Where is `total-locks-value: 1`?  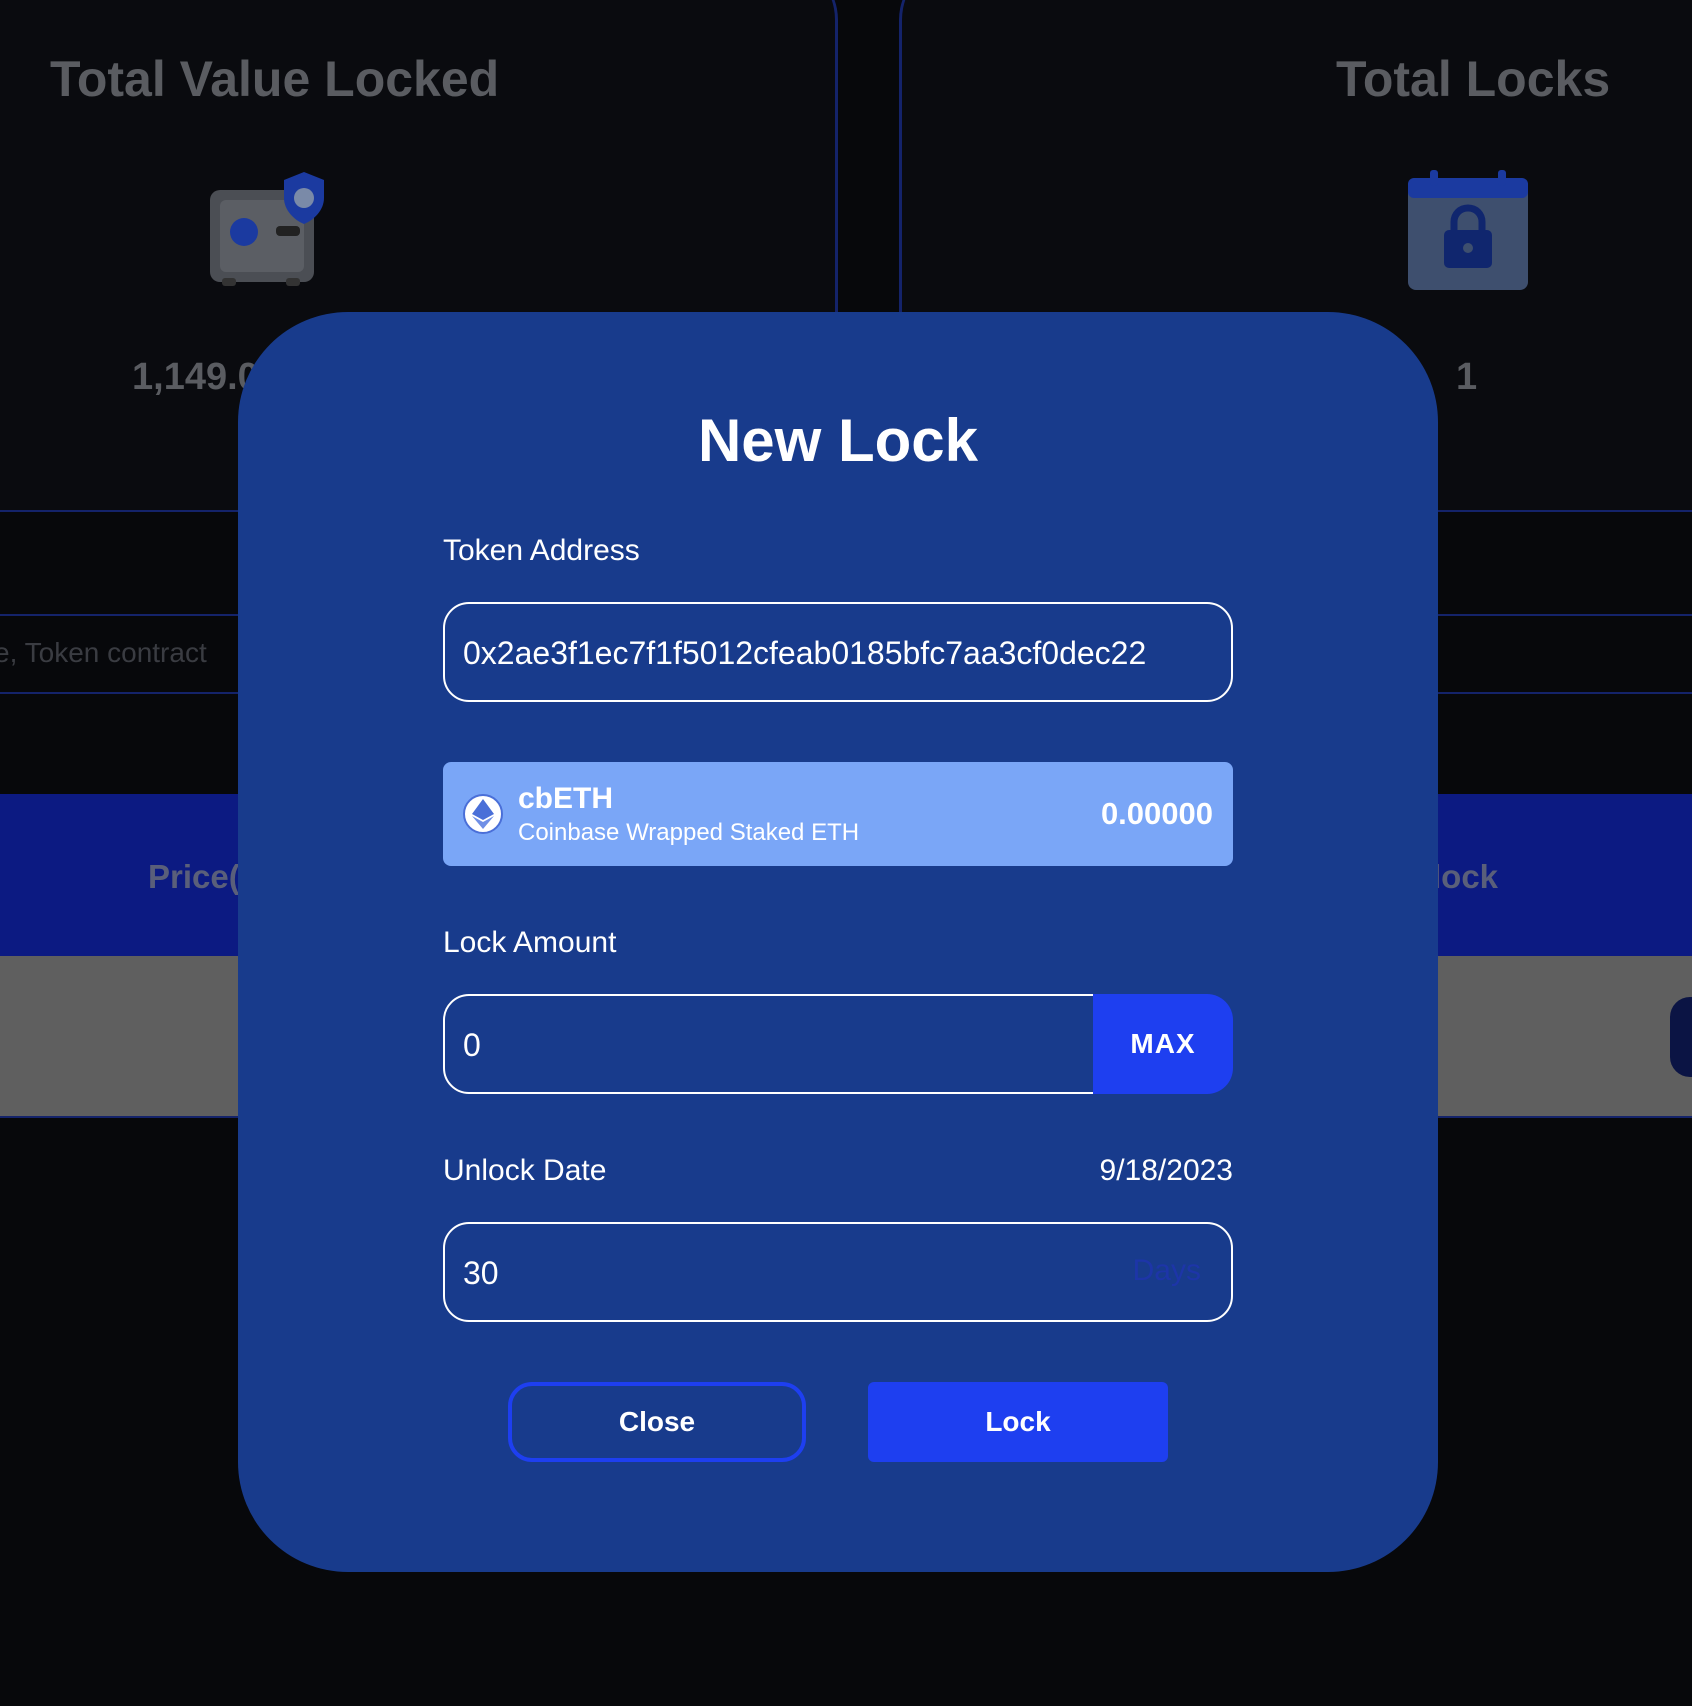
total-locks-value: 1 is located at coordinates (1467, 377).